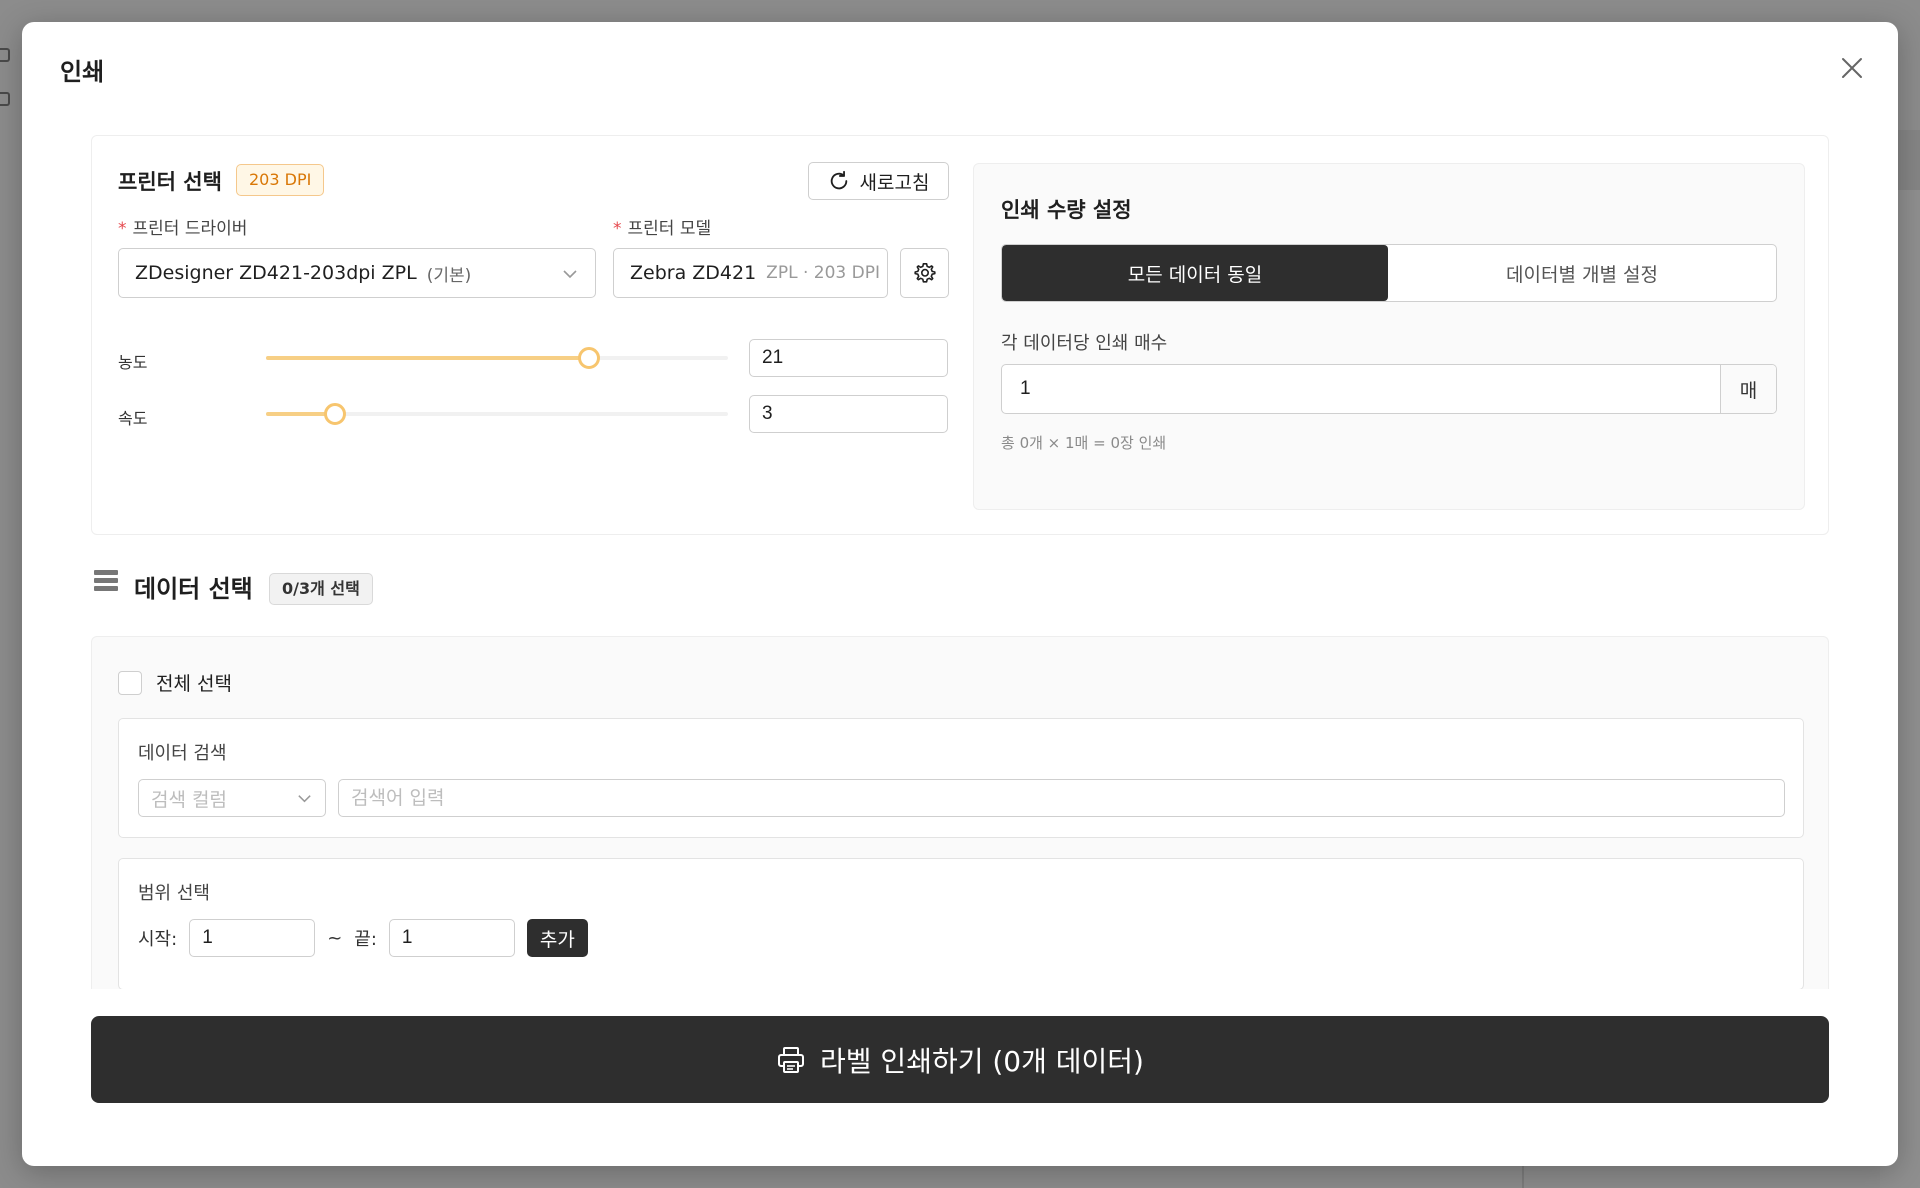 This screenshot has width=1920, height=1188. Describe the element at coordinates (1748, 389) in the screenshot. I see `per-data-unit: 매` at that location.